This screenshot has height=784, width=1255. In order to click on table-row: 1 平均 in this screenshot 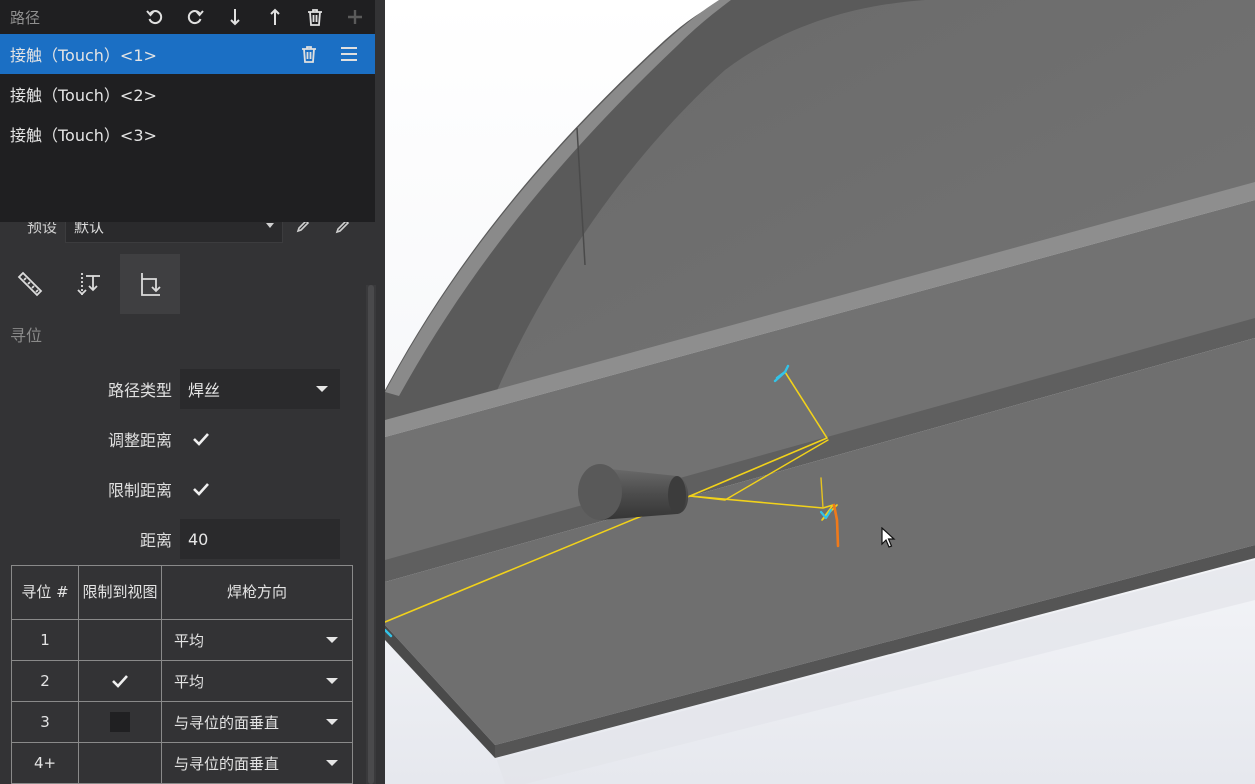, I will do `click(182, 640)`.